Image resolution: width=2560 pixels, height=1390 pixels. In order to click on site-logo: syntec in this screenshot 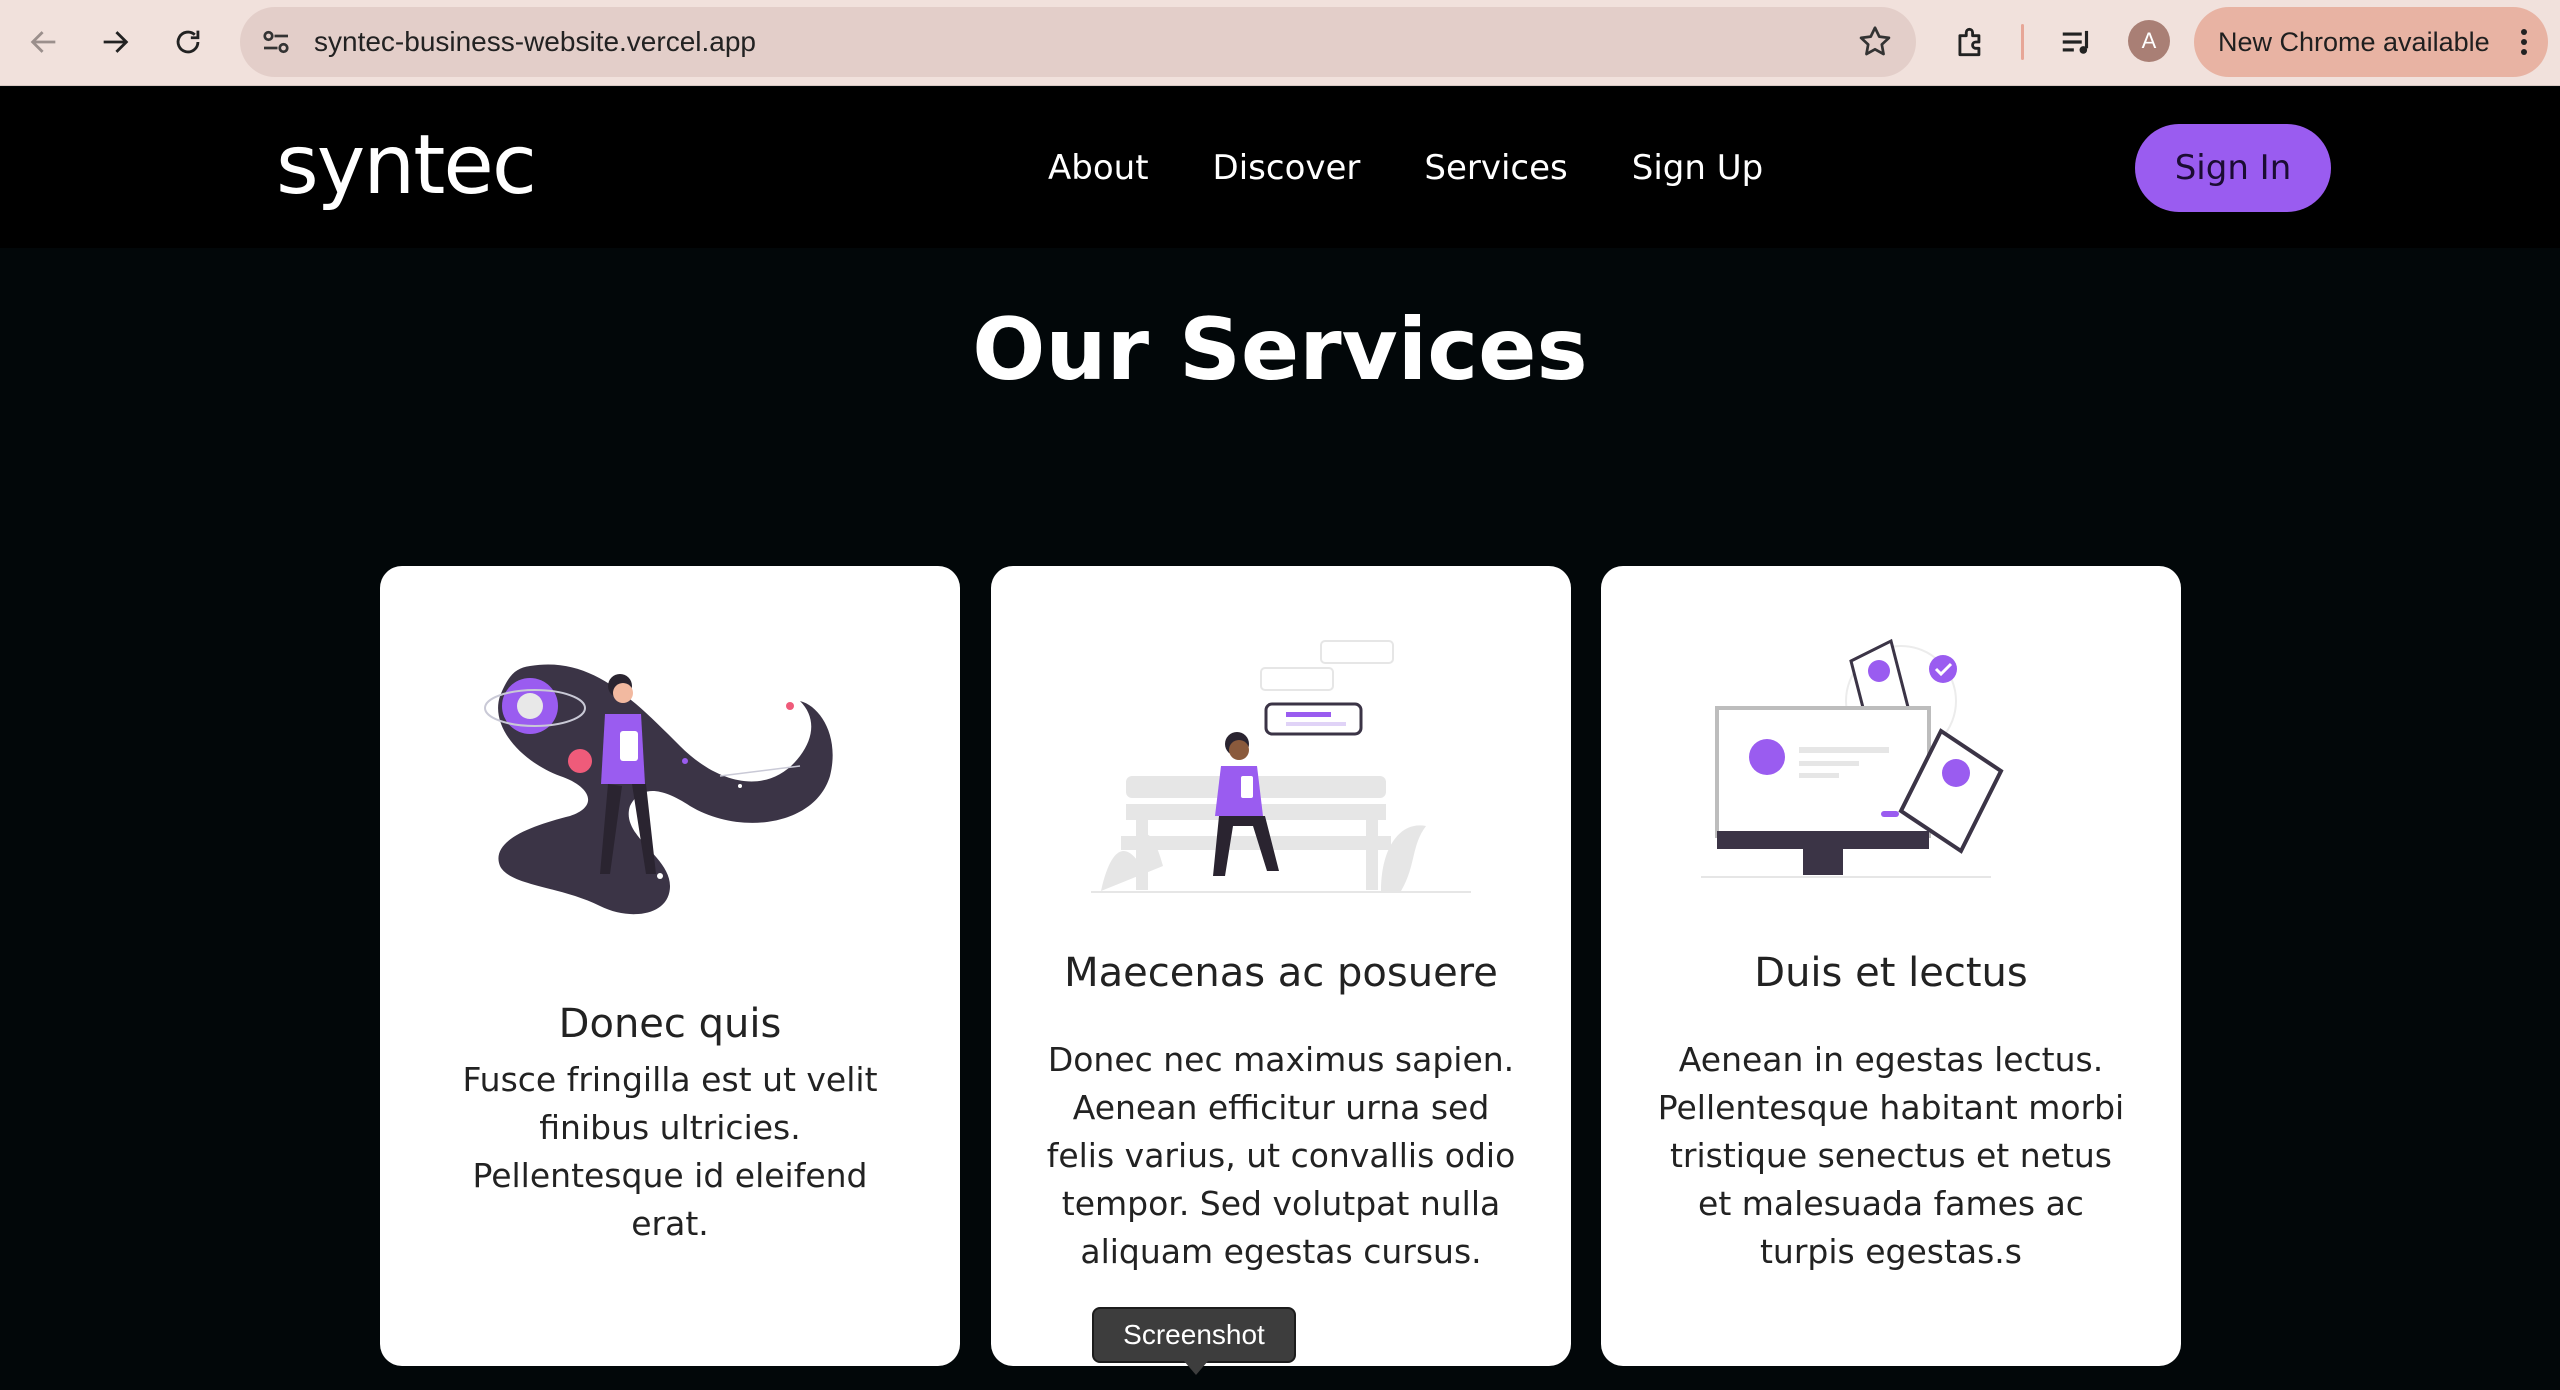, I will do `click(406, 166)`.